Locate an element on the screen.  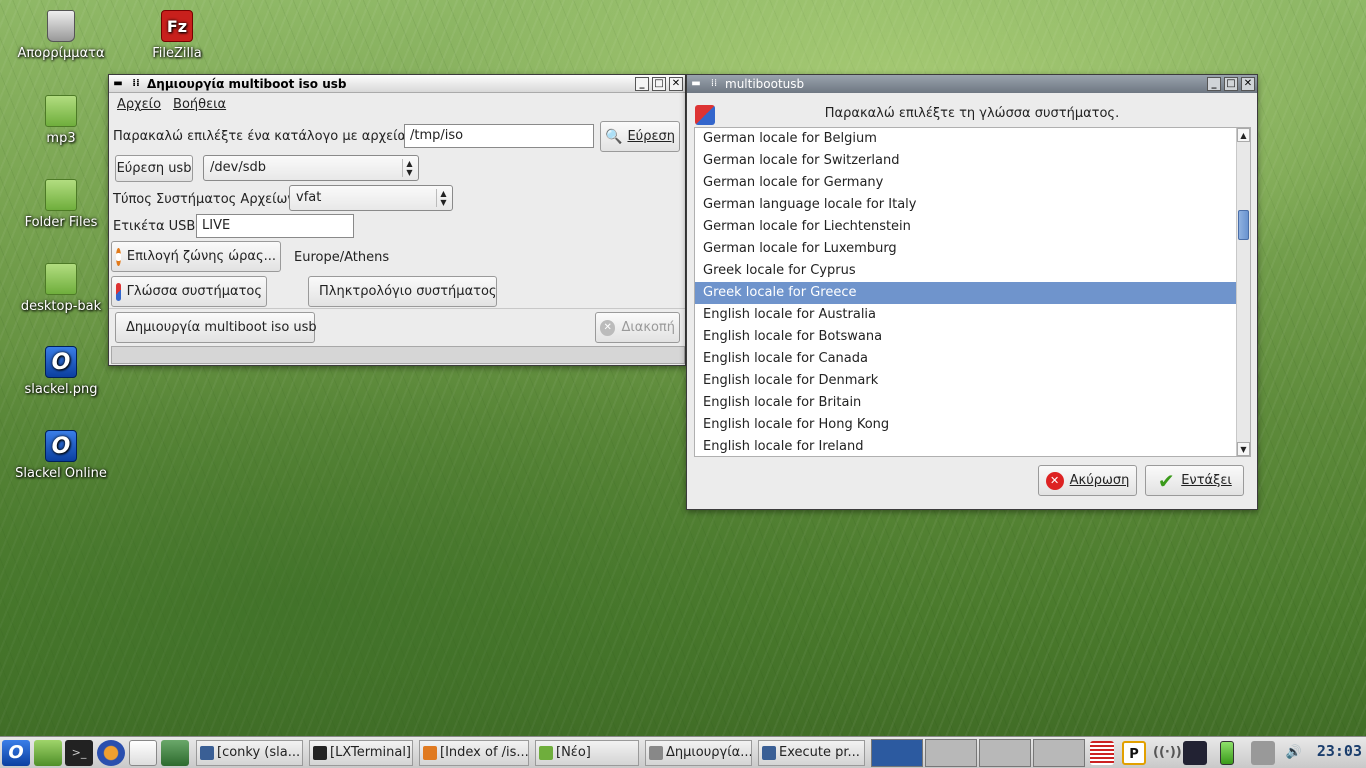
locale-list-item: German locale for Belgium is located at coordinates (965, 139).